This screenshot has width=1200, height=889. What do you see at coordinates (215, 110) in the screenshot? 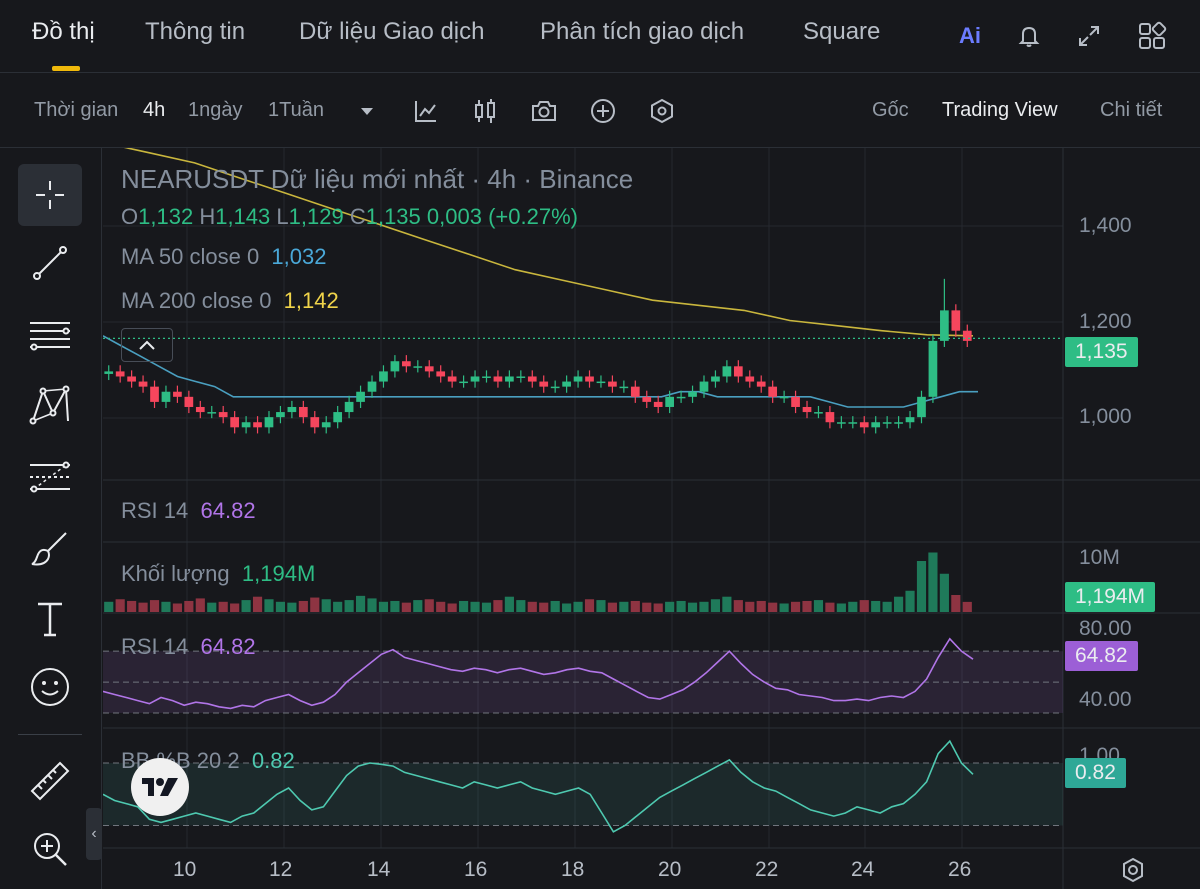
I see `interval-1d: 1ngày` at bounding box center [215, 110].